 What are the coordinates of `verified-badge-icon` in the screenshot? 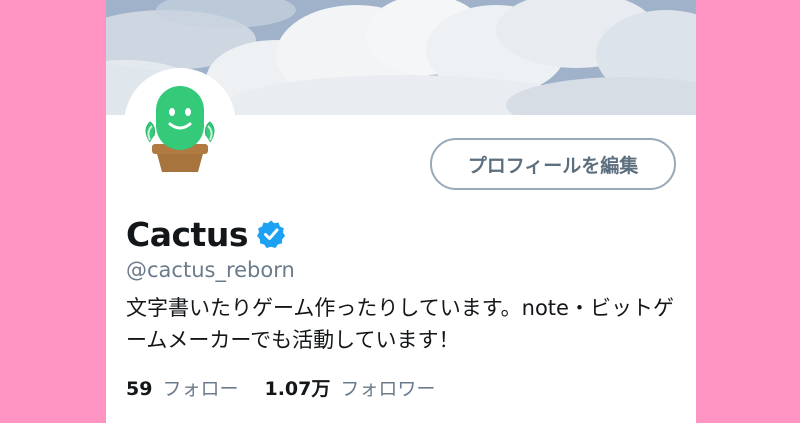 It's located at (271, 234).